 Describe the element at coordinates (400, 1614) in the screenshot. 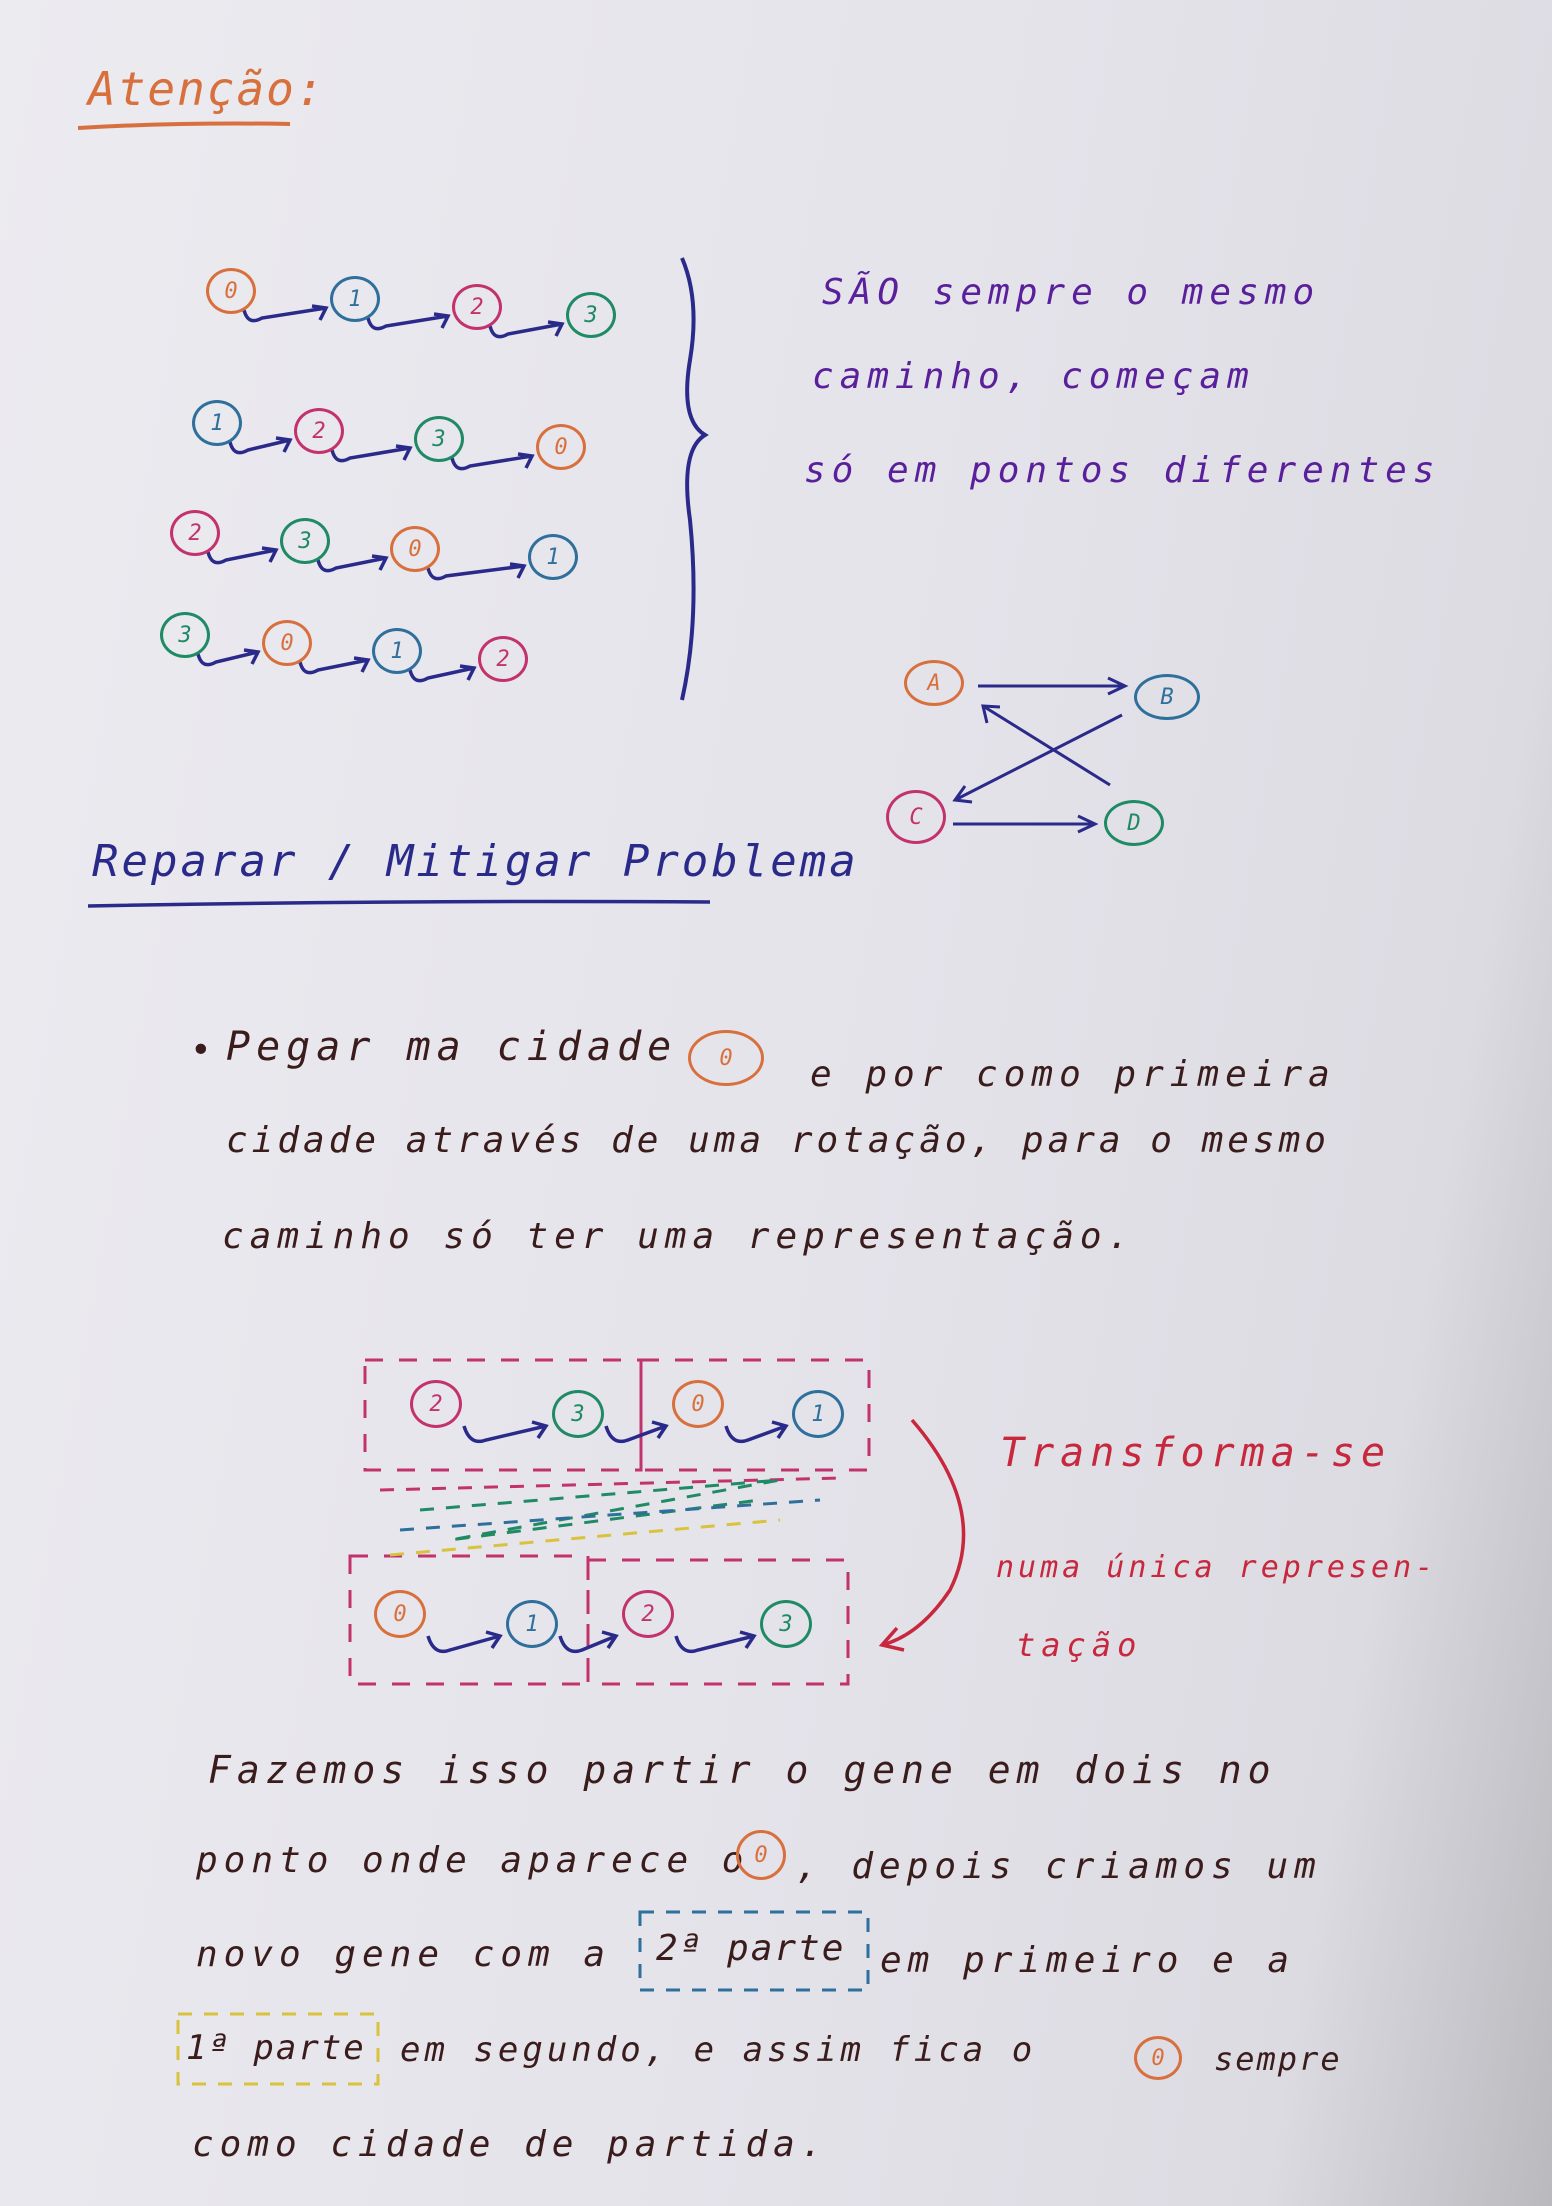

I see `diagram-node-bottom: 0` at that location.